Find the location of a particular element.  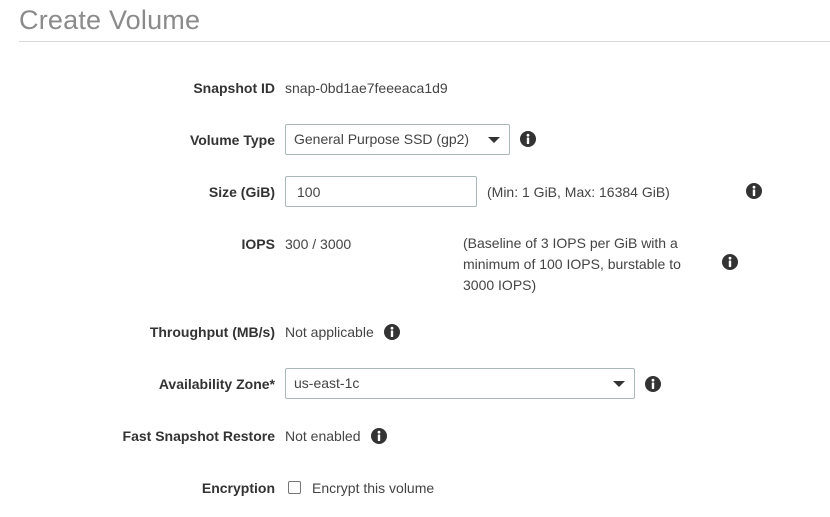

encrypt-volume-checkbox-label: Encrypt this volume is located at coordinates (373, 488).